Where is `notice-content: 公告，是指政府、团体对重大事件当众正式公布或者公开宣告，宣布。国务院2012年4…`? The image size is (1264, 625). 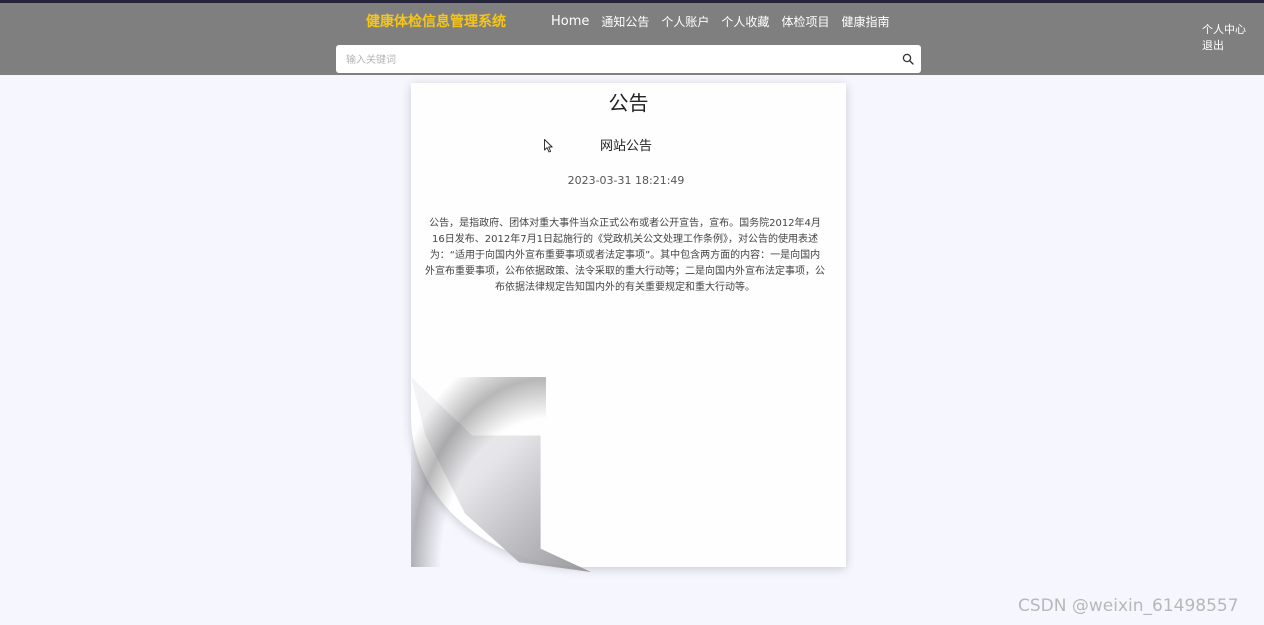
notice-content: 公告，是指政府、团体对重大事件当众正式公布或者公开宣告，宣布。国务院2012年4… is located at coordinates (625, 255).